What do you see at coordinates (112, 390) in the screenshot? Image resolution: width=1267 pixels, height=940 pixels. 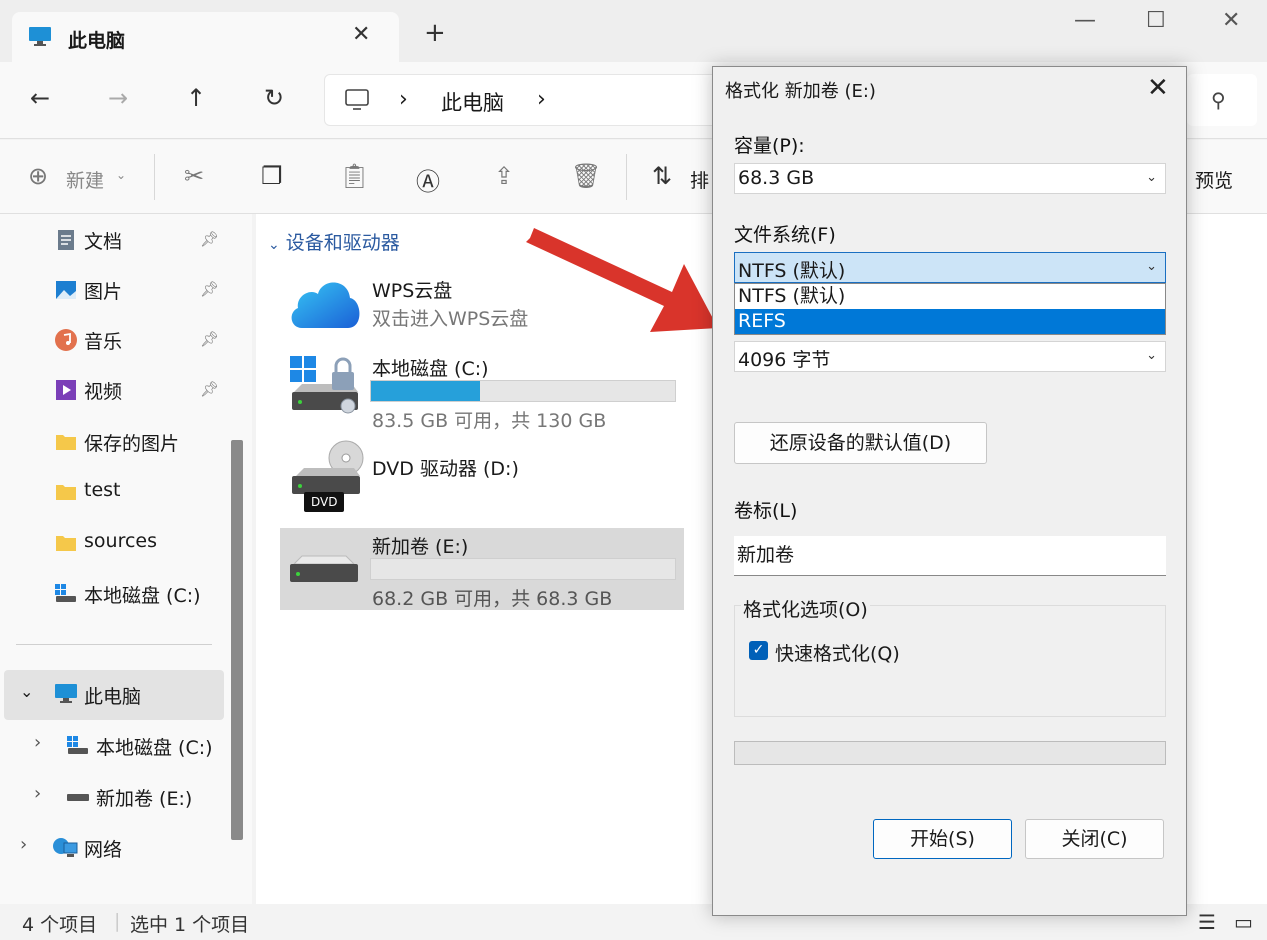 I see `sidebar-item-videos: 视频 📌︎` at bounding box center [112, 390].